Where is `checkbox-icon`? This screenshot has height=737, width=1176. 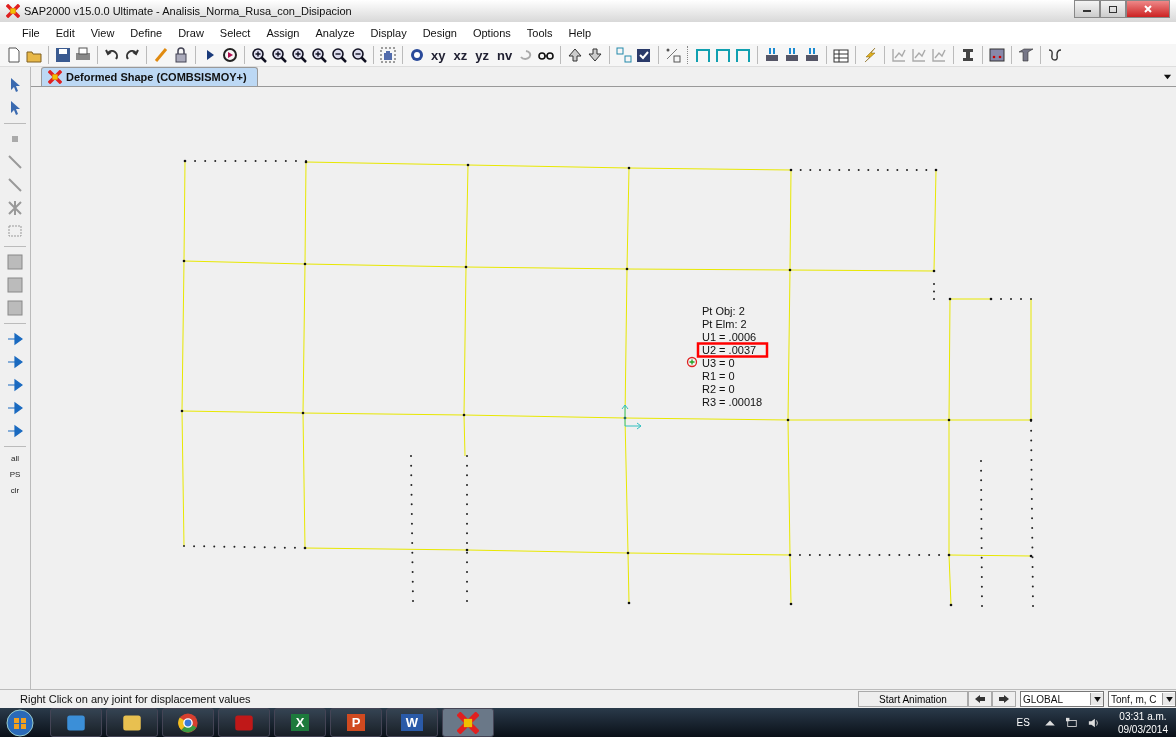
checkbox-icon is located at coordinates (644, 55).